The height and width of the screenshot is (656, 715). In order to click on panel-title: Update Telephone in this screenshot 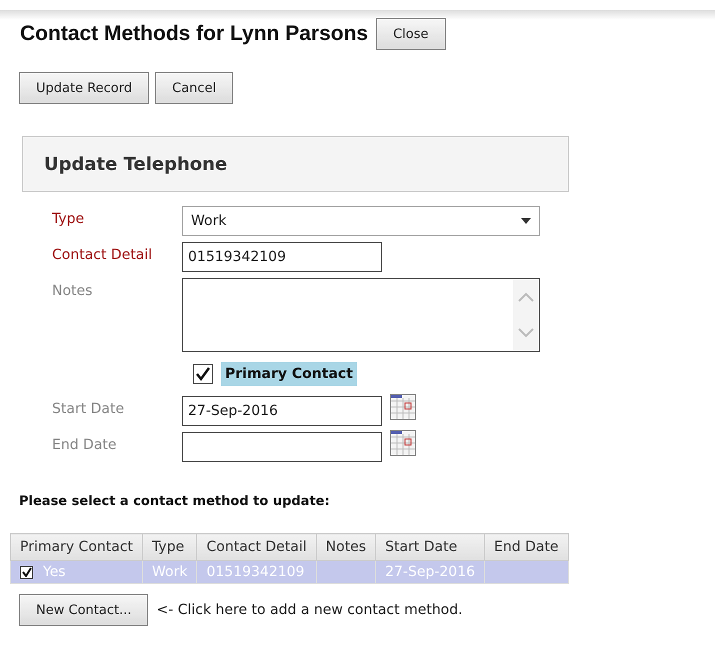, I will do `click(136, 164)`.